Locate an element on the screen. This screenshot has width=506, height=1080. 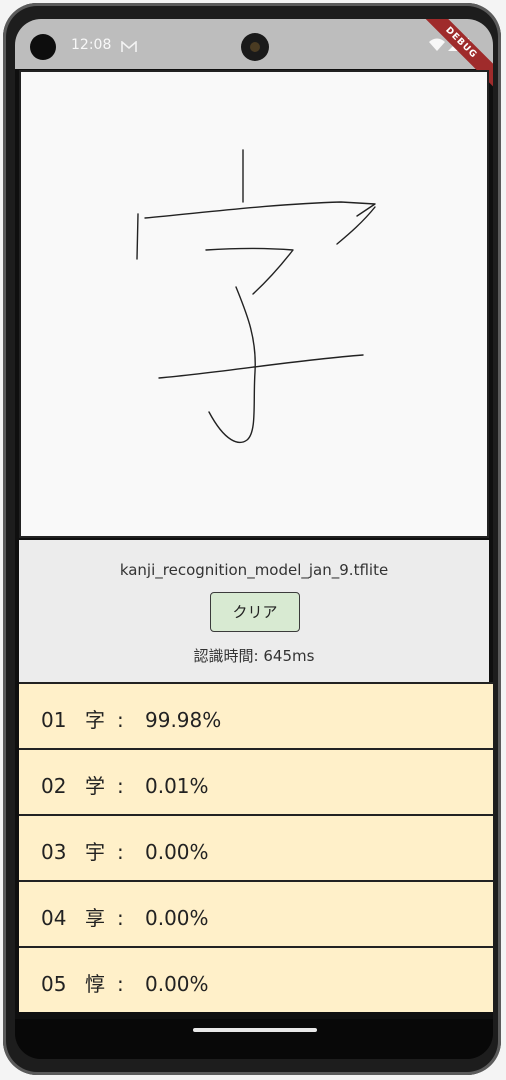
result-row: 05 惇:0.00% is located at coordinates (256, 979).